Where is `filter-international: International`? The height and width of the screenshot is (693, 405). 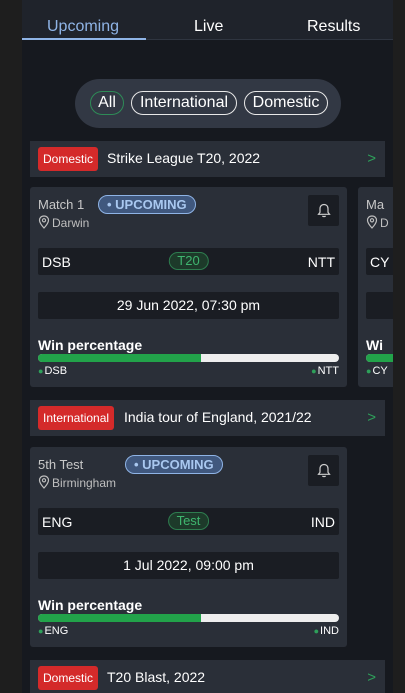
filter-international: International is located at coordinates (184, 103).